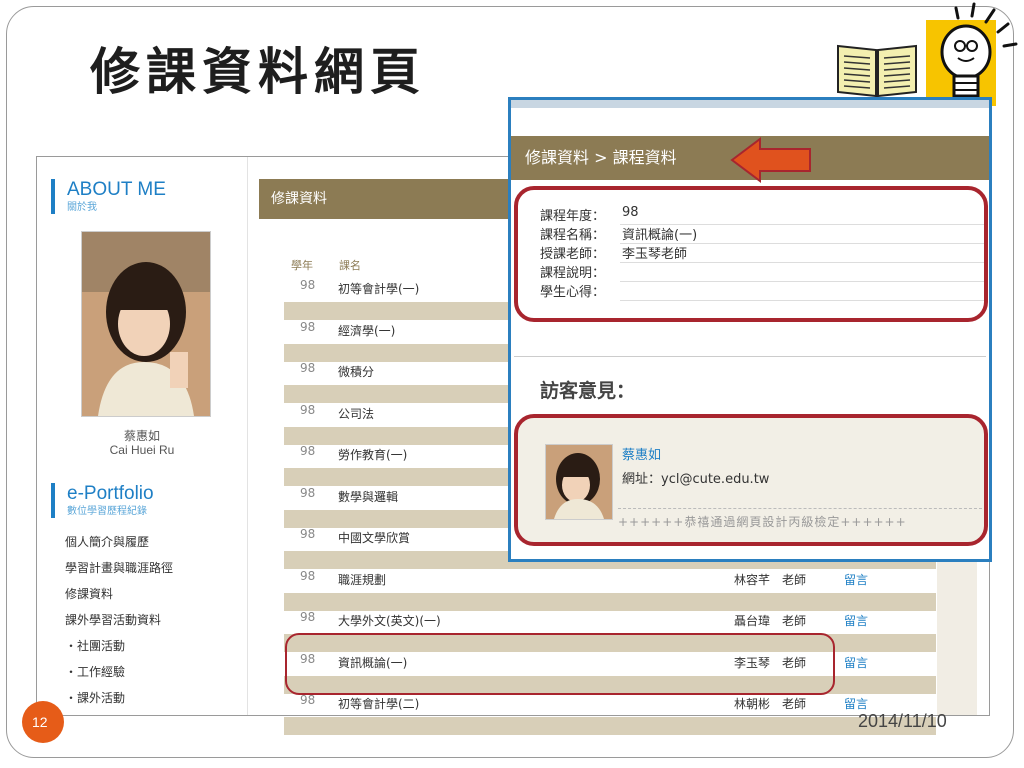  I want to click on about-subtitle: 關於我, so click(82, 207).